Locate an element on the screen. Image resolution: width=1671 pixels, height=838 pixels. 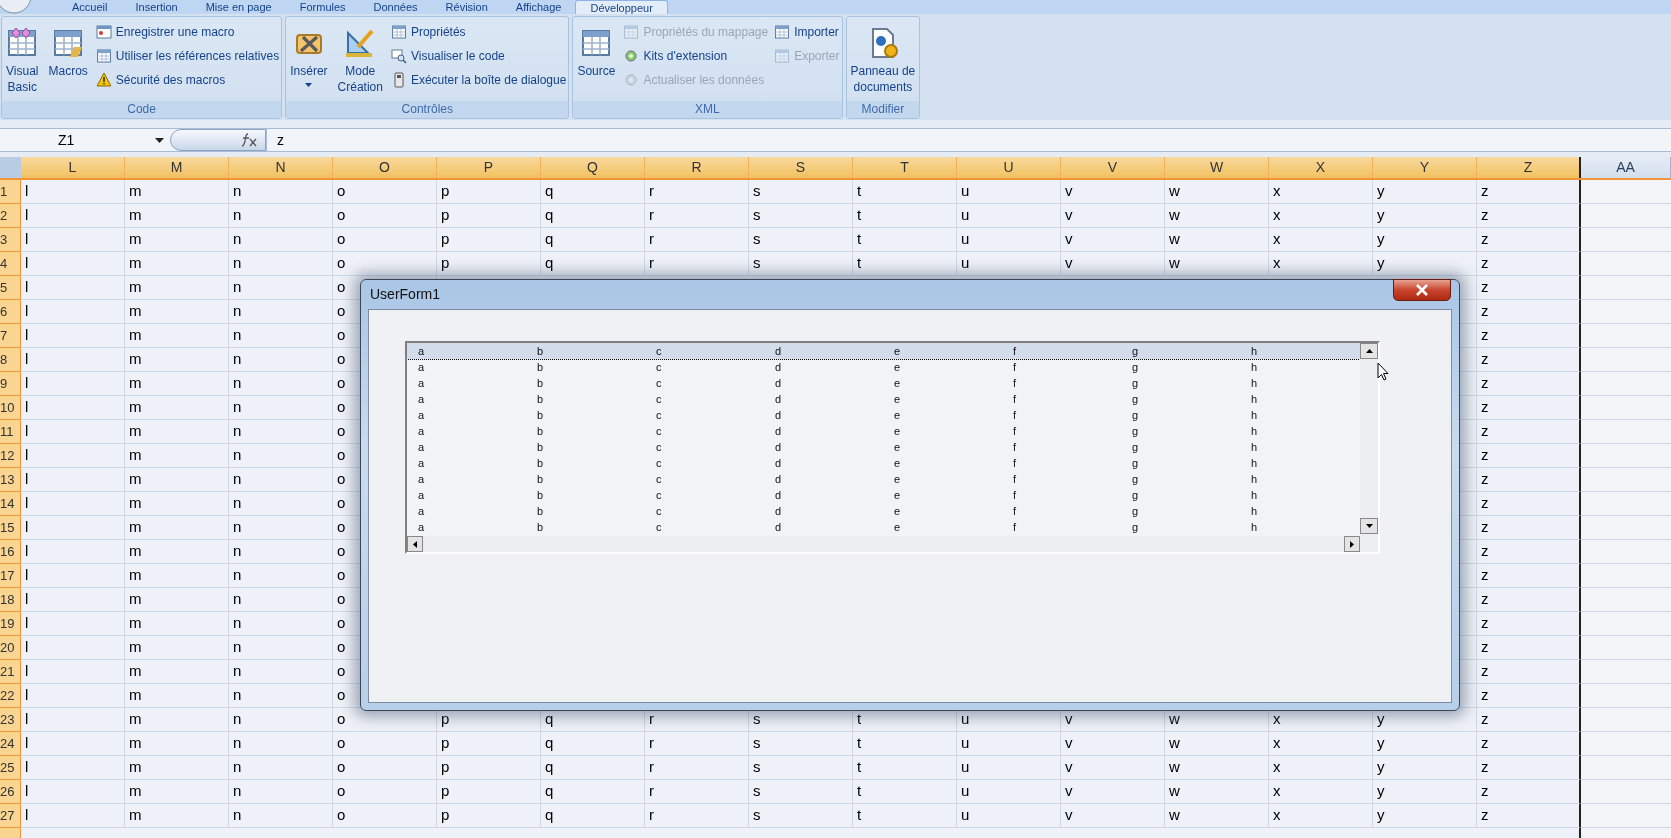
column-header: N is located at coordinates (281, 167).